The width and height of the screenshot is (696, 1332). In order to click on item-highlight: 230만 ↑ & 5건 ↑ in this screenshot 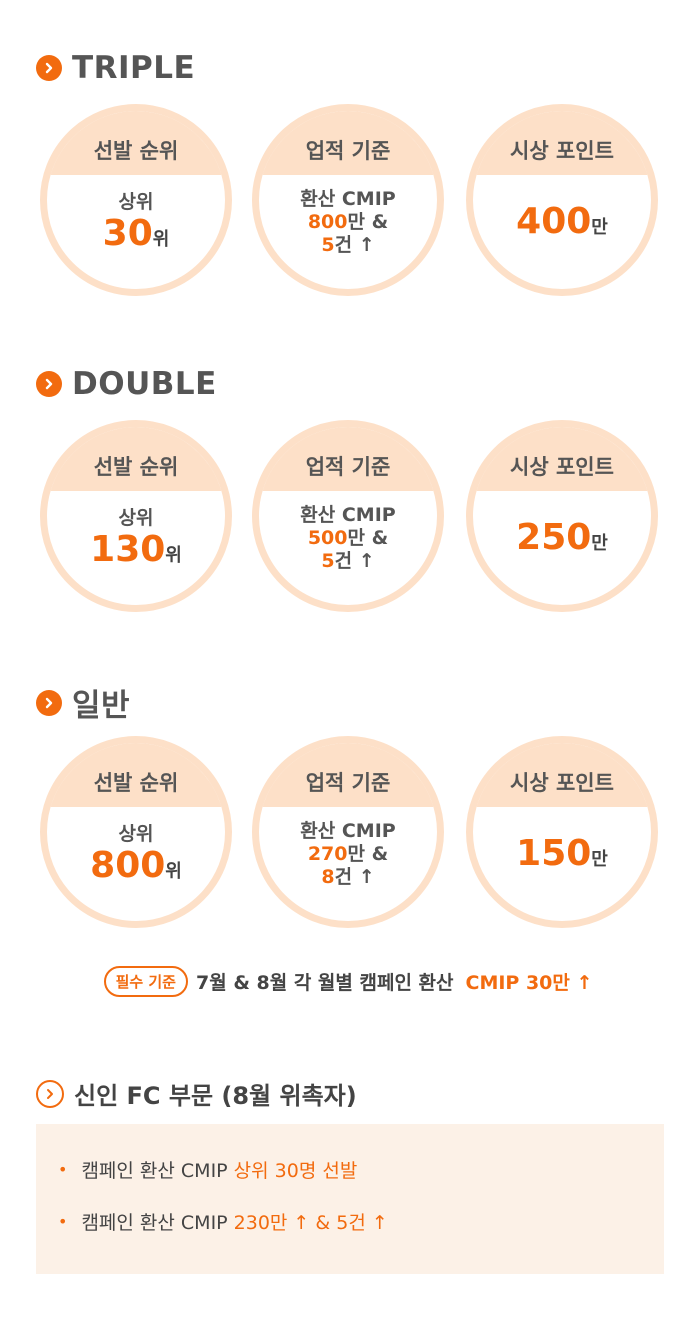, I will do `click(310, 1222)`.